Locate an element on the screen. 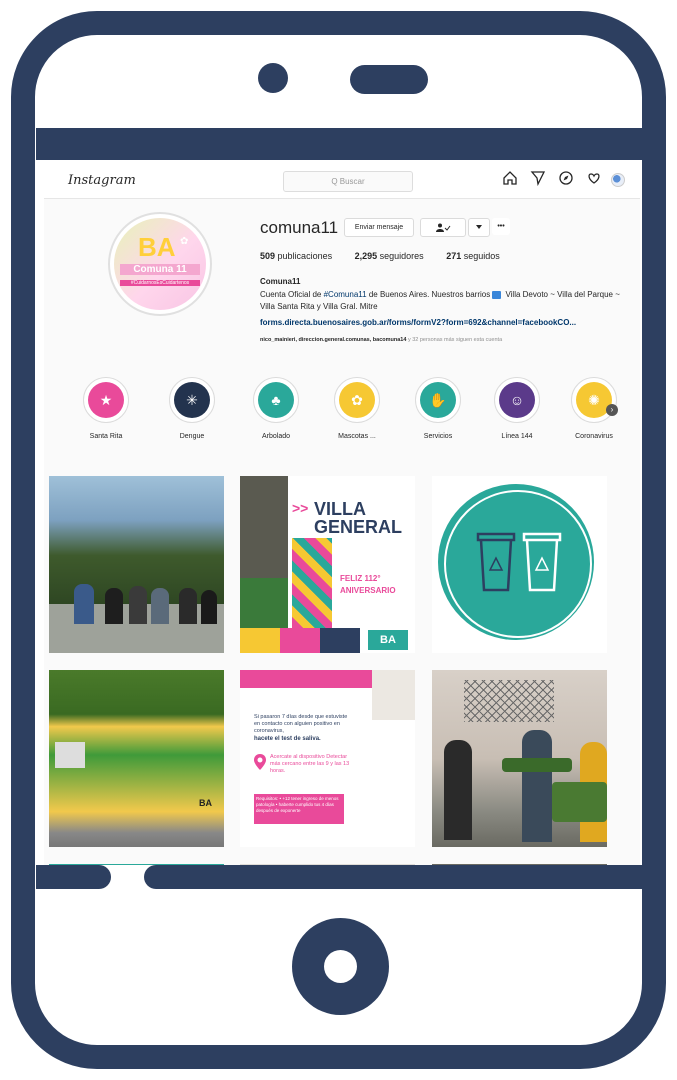 Image resolution: width=677 pixels, height=1080 pixels. aniversario-label: ANIVERSARIO is located at coordinates (368, 590).